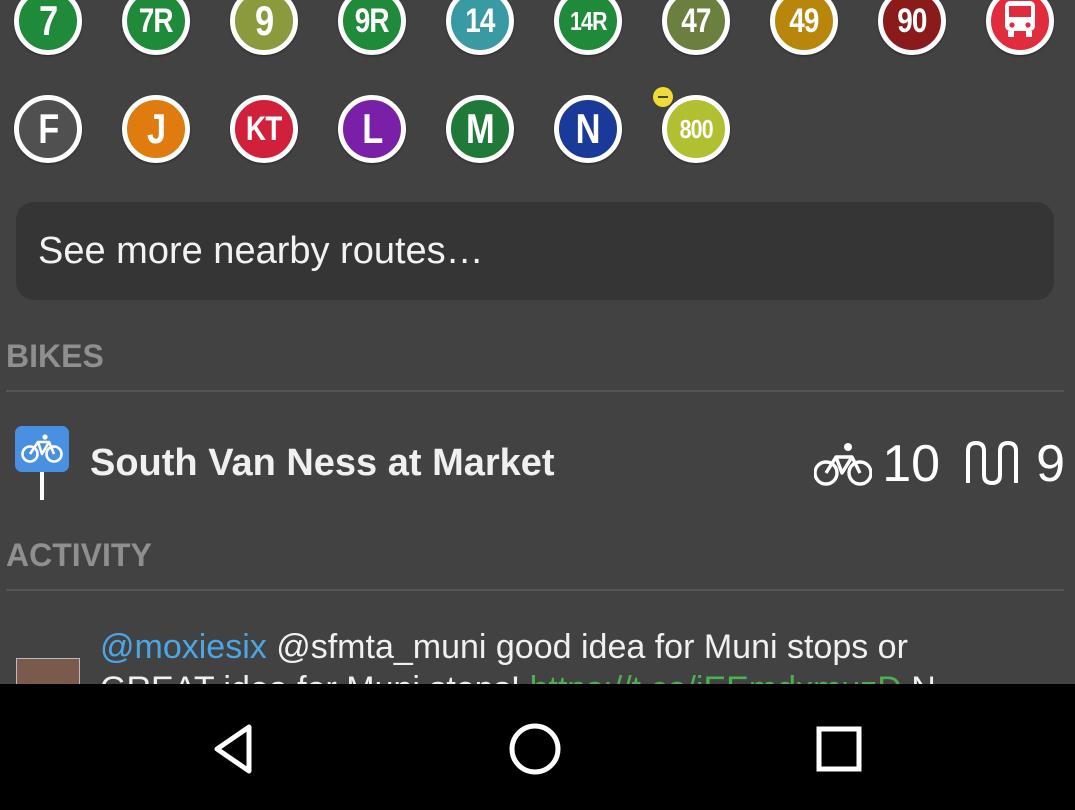 Image resolution: width=1075 pixels, height=810 pixels. What do you see at coordinates (804, 20) in the screenshot?
I see `route-label: 49` at bounding box center [804, 20].